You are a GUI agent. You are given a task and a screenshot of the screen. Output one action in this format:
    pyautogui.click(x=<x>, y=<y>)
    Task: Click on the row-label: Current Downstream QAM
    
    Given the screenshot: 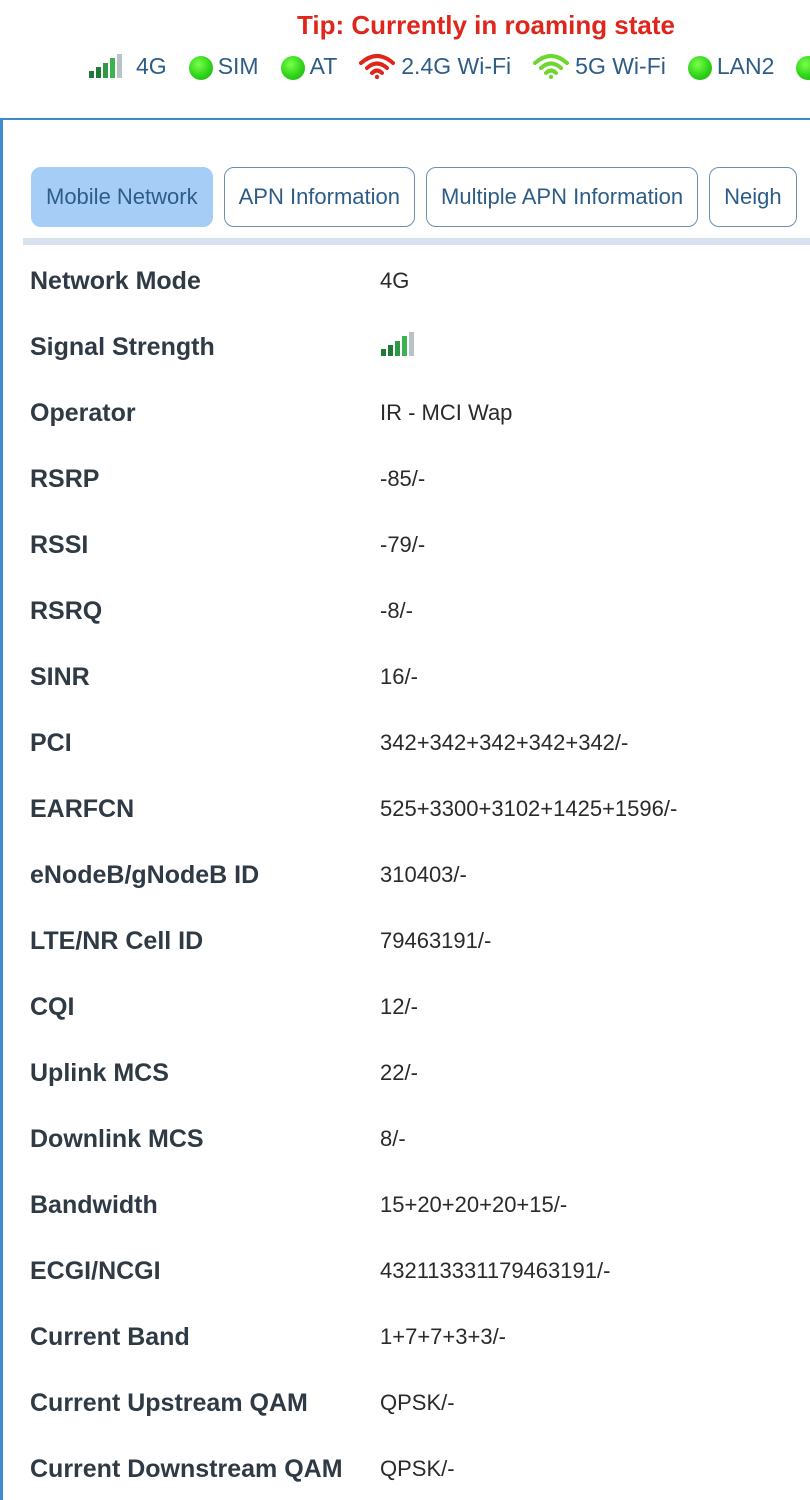 What is the action you would take?
    pyautogui.click(x=186, y=1468)
    